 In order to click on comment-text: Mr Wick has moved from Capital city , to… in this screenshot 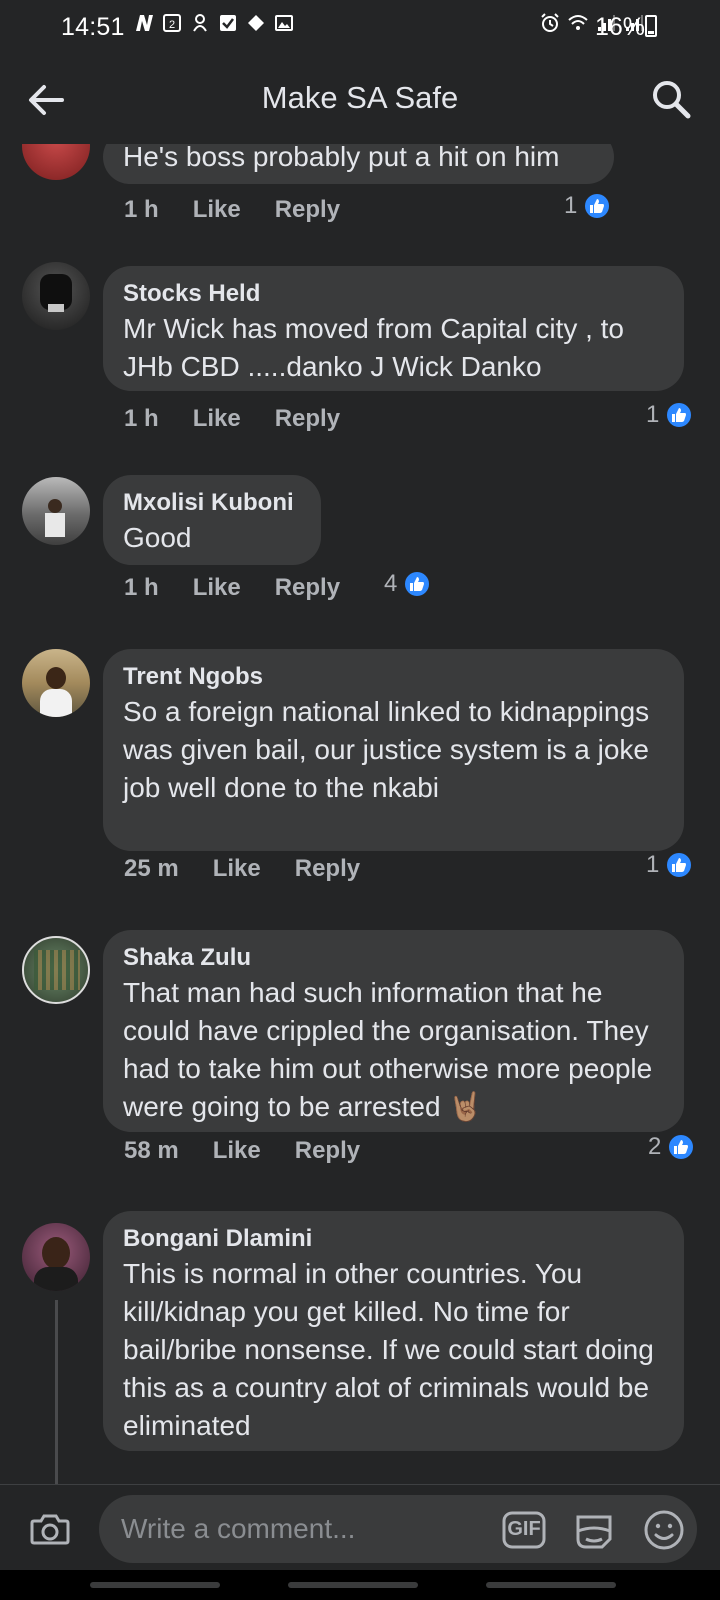, I will do `click(374, 347)`.